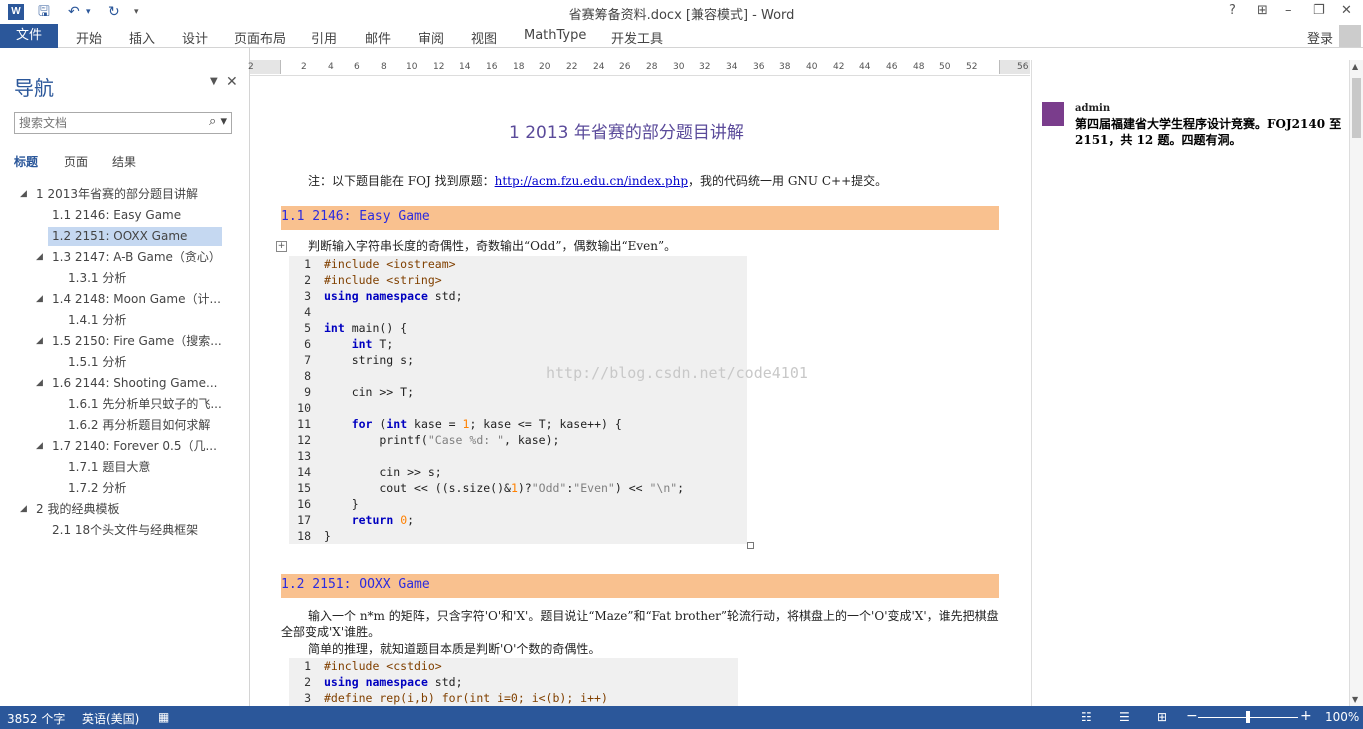  I want to click on tab-layout: 页面布局, so click(260, 37).